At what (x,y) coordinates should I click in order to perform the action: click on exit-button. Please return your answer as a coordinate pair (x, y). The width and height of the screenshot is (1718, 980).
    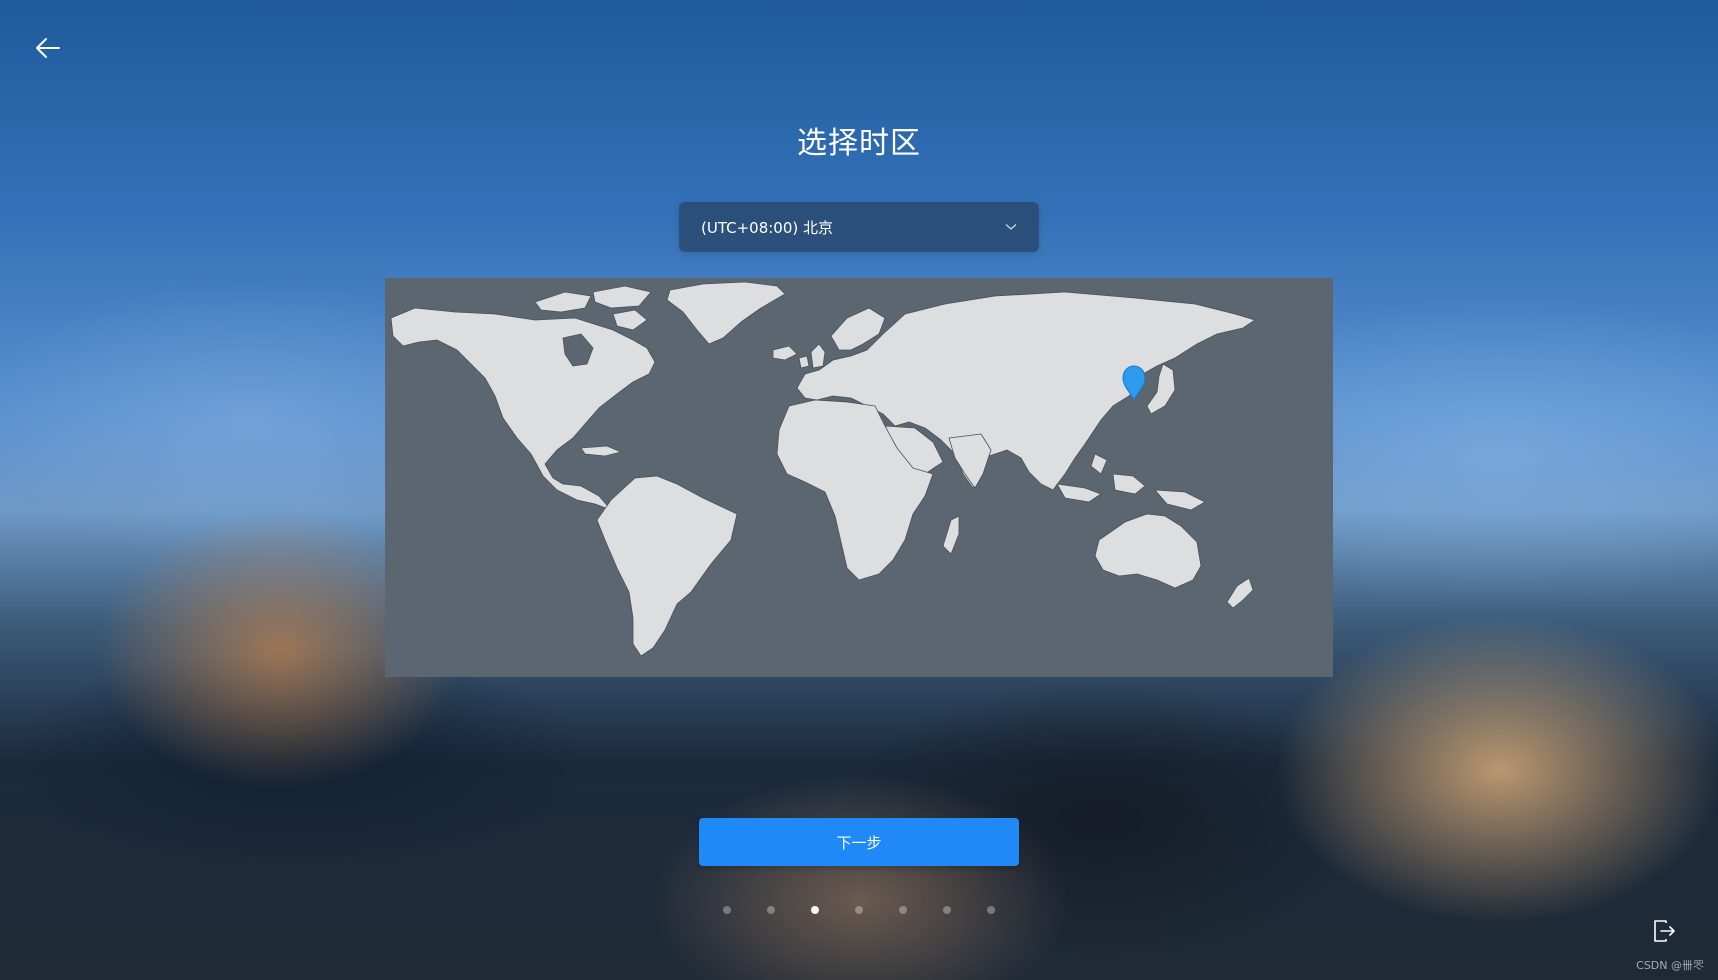
    Looking at the image, I should click on (1664, 931).